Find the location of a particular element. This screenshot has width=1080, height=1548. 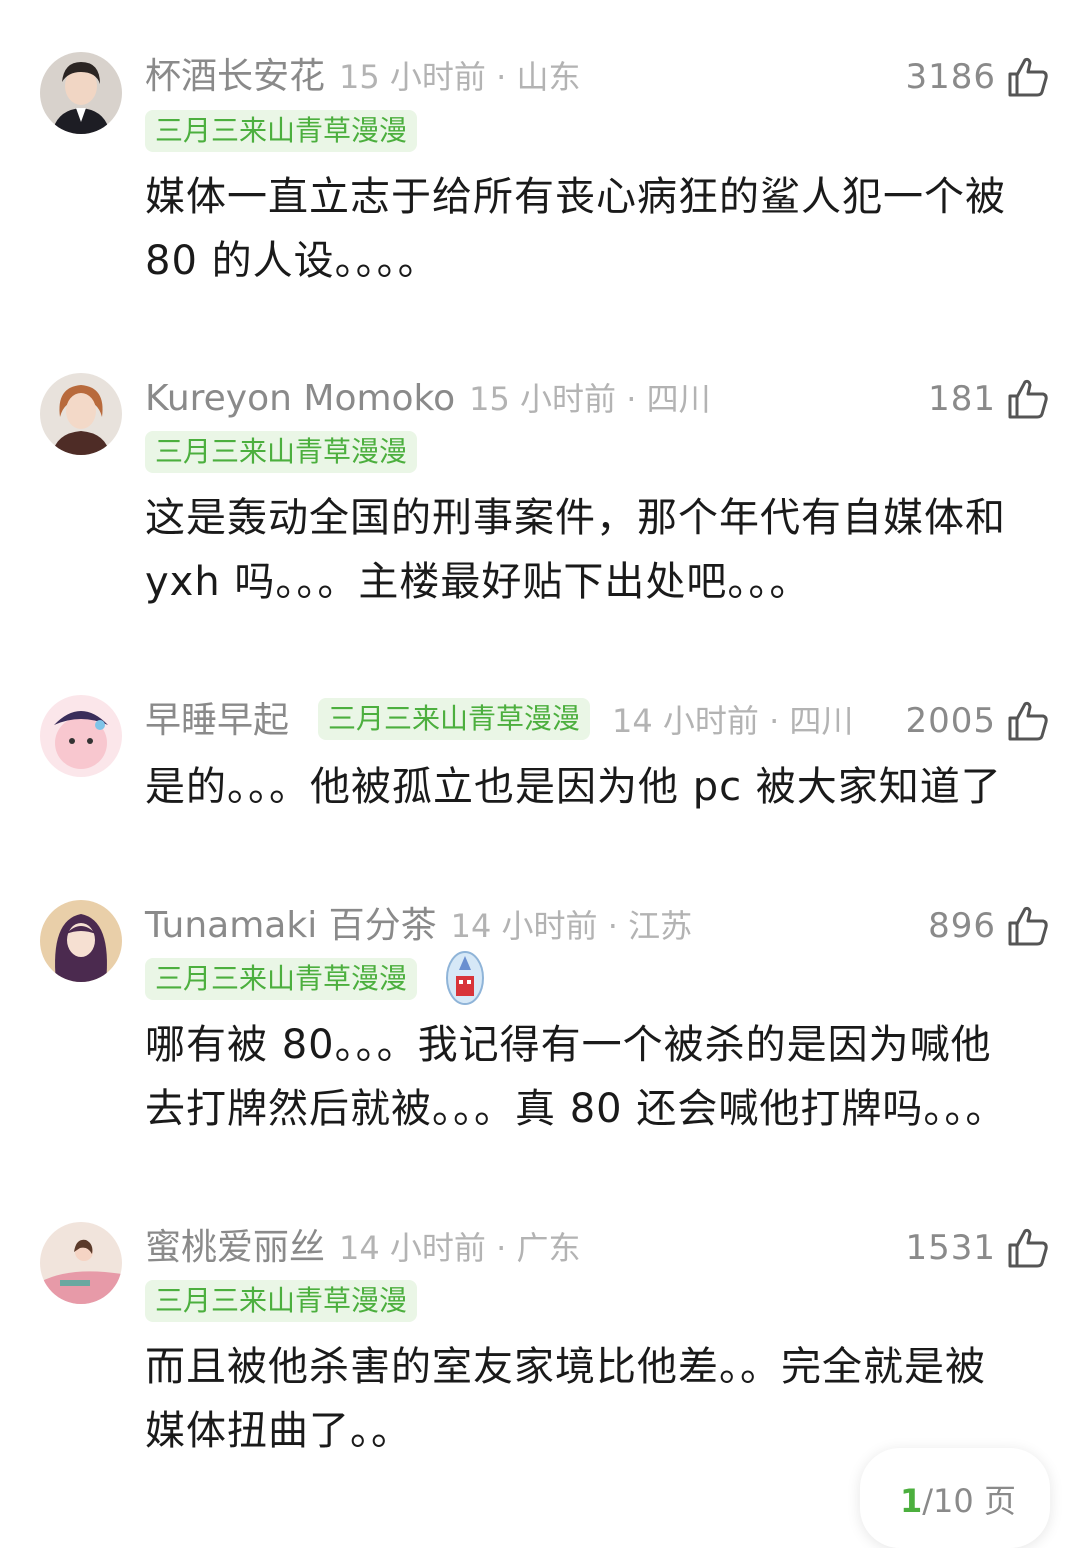

username: Tunamaki 百分茶 14 小时前 · 江苏 is located at coordinates (418, 926).